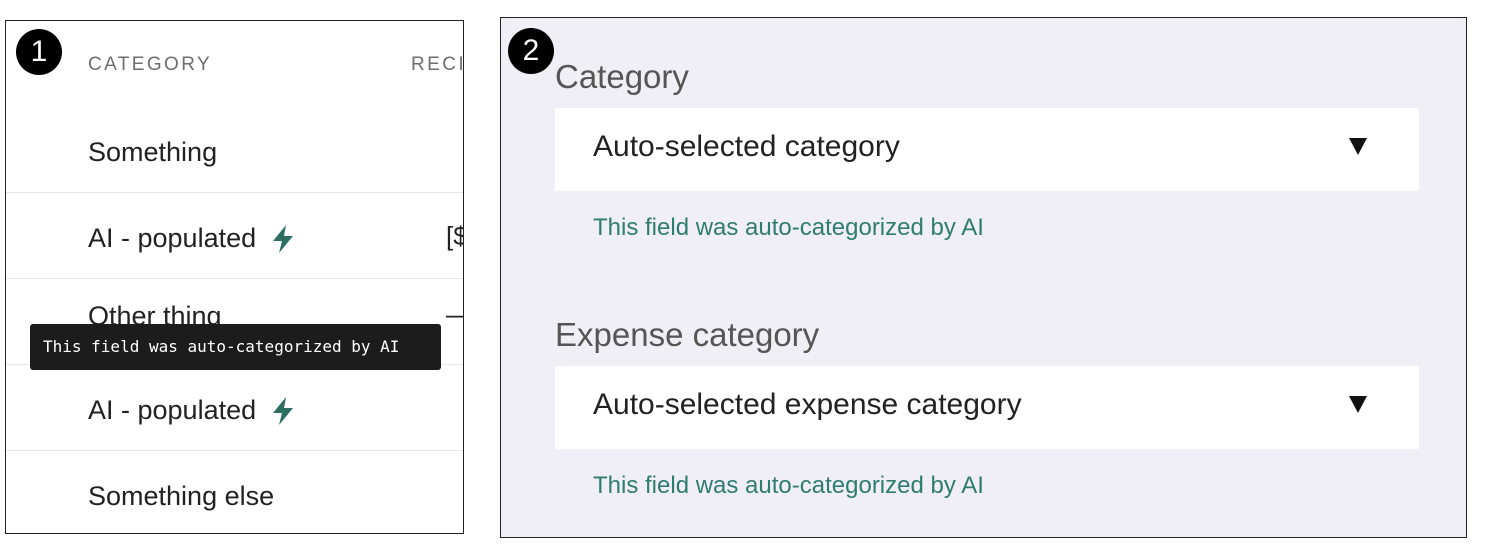 This screenshot has width=1500, height=546. Describe the element at coordinates (39, 52) in the screenshot. I see `step-badge-1: 1` at that location.